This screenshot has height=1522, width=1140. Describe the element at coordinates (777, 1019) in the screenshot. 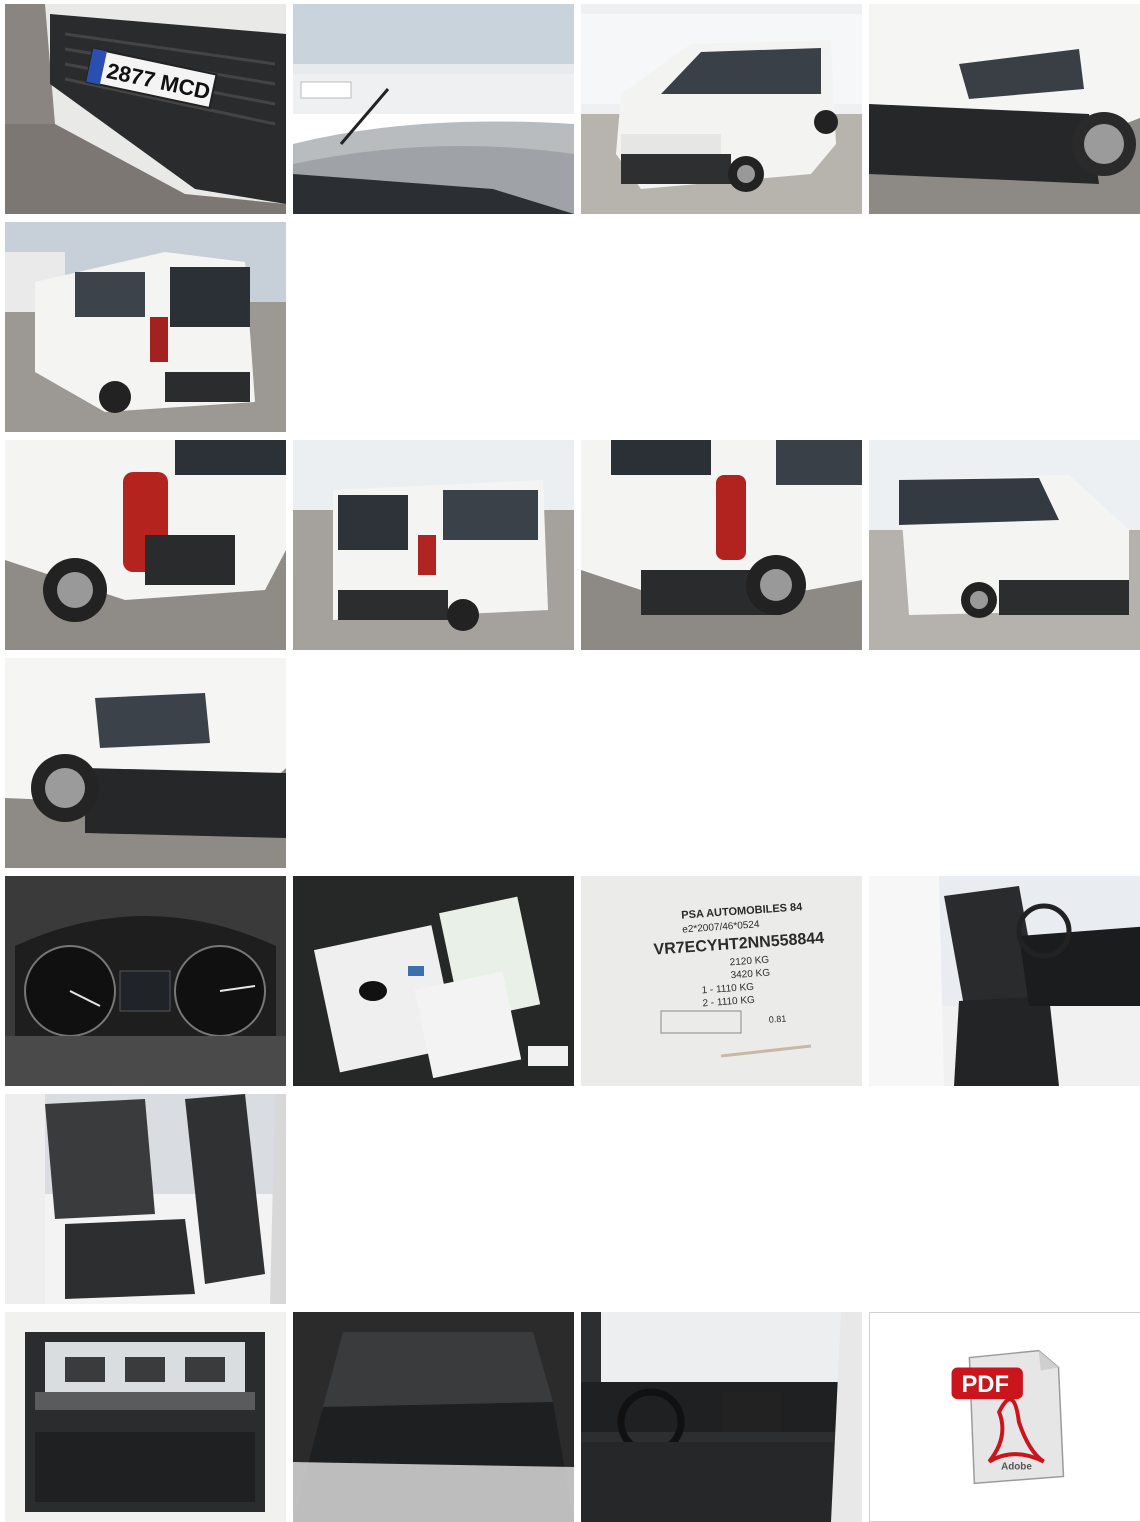

I see `vin-line-8: 0.81` at that location.